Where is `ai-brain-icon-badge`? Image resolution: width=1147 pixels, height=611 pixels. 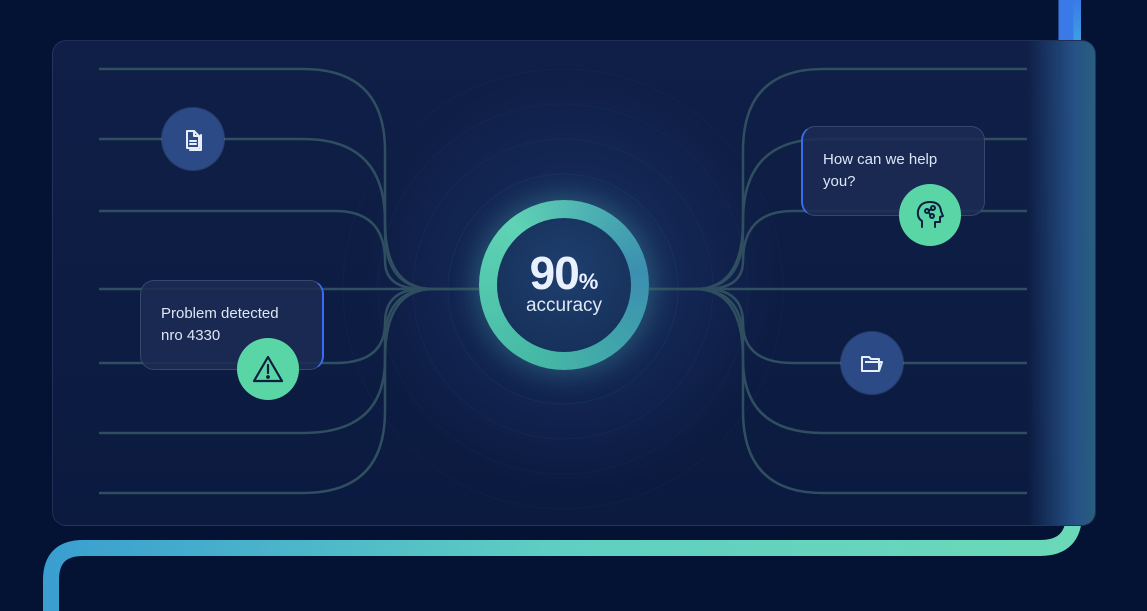 ai-brain-icon-badge is located at coordinates (930, 215).